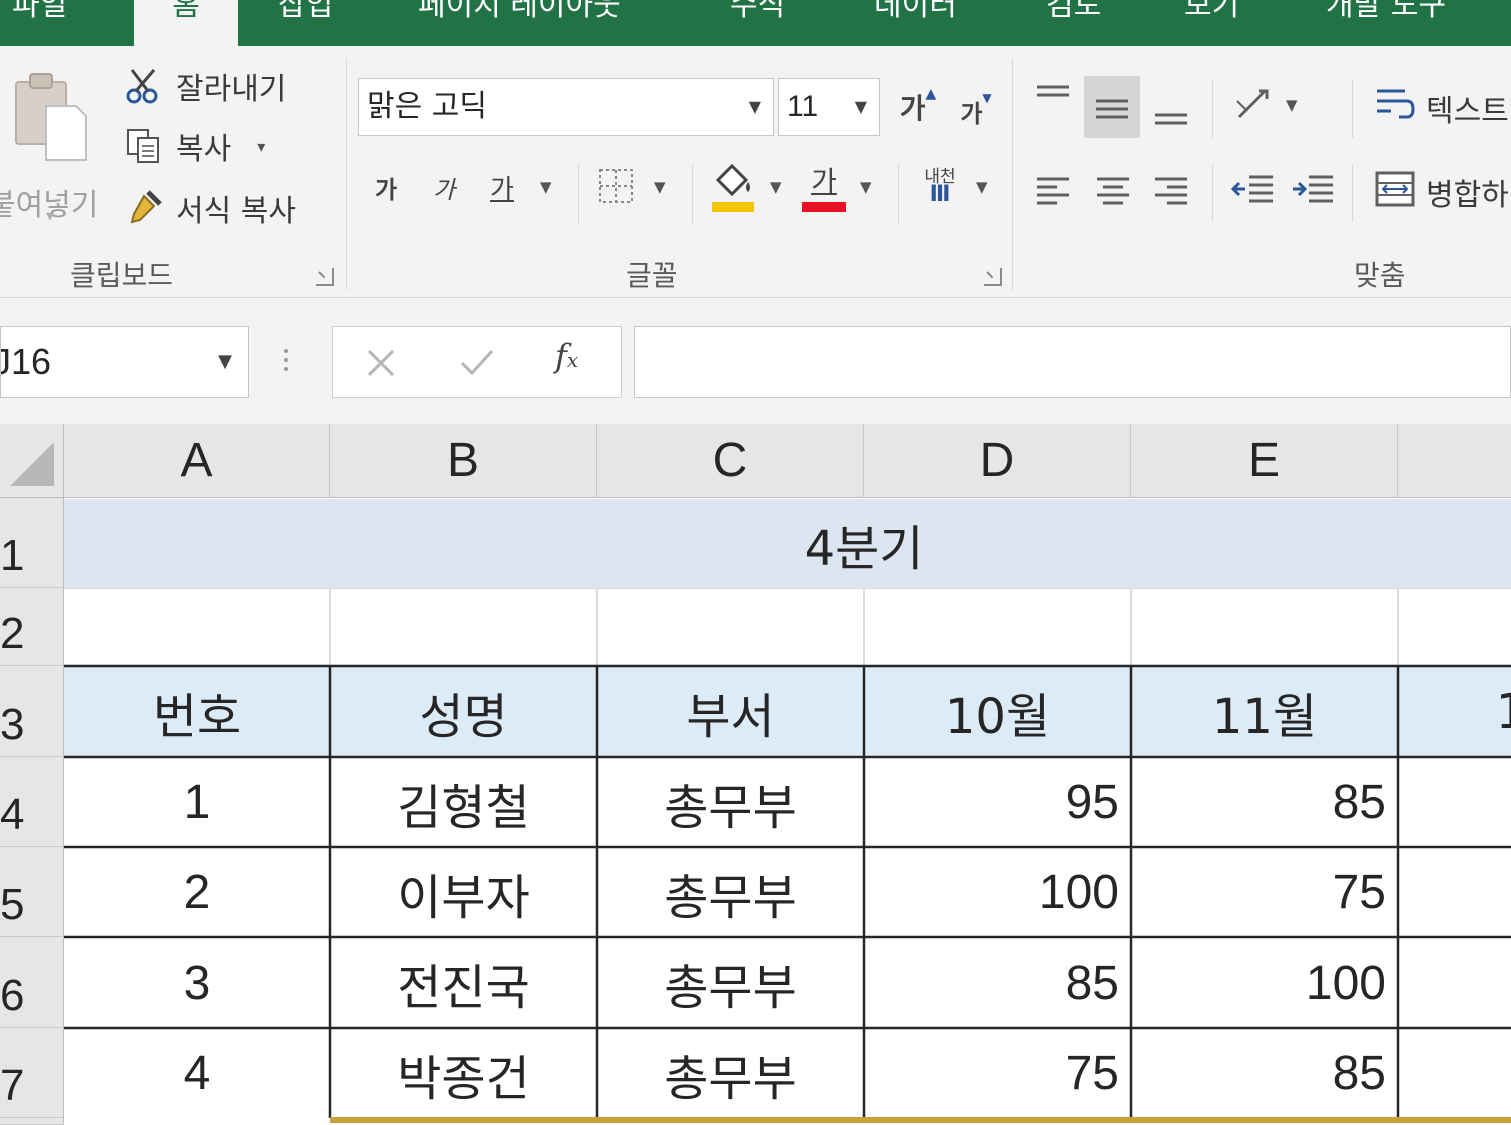 The width and height of the screenshot is (1511, 1125). What do you see at coordinates (381, 363) in the screenshot?
I see `cancel-icon` at bounding box center [381, 363].